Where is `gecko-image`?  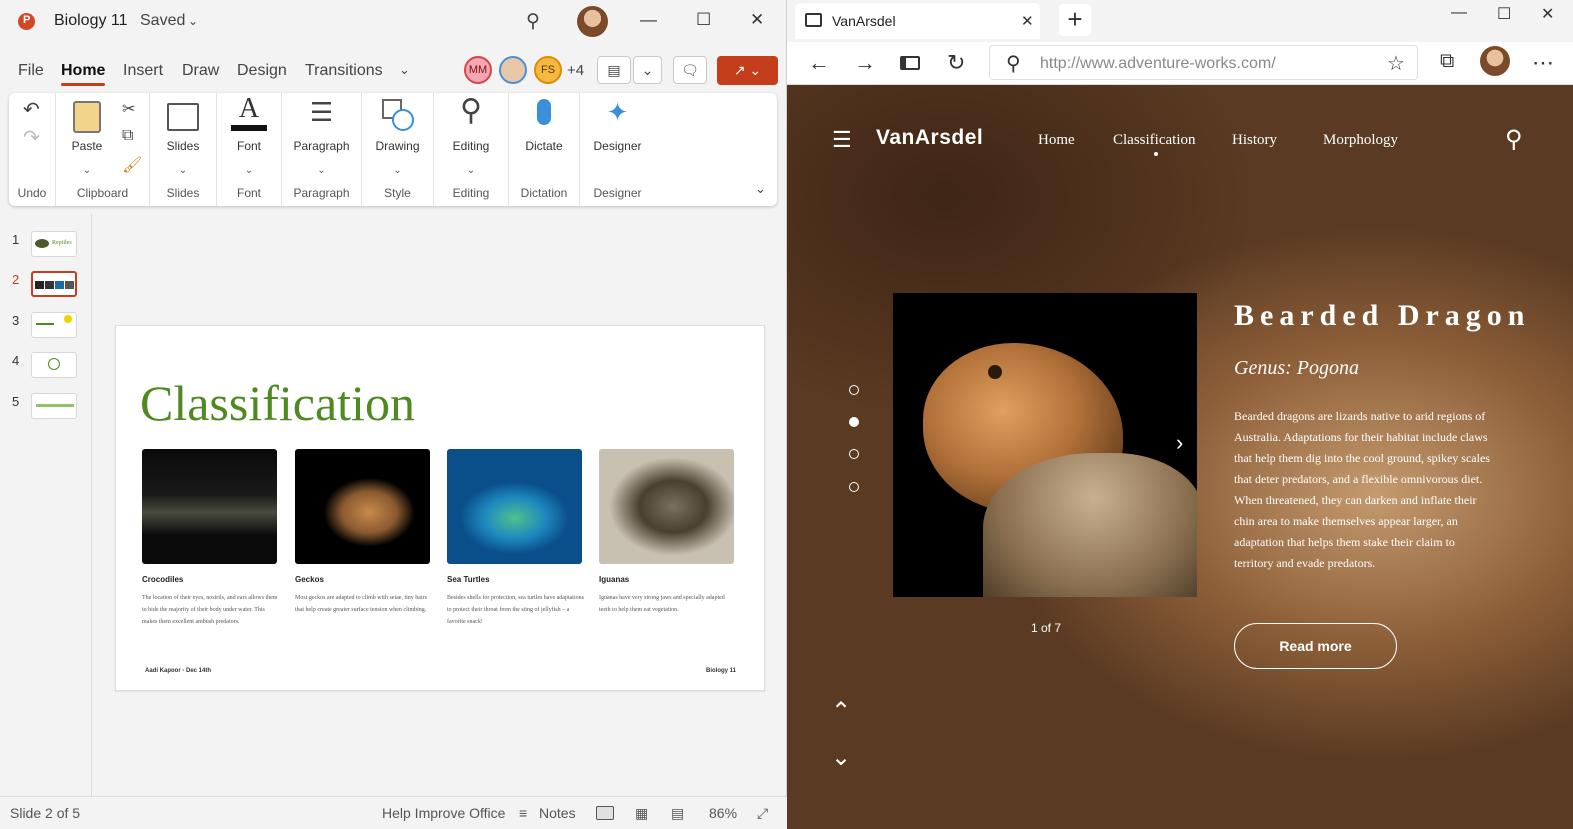
gecko-image is located at coordinates (362, 506).